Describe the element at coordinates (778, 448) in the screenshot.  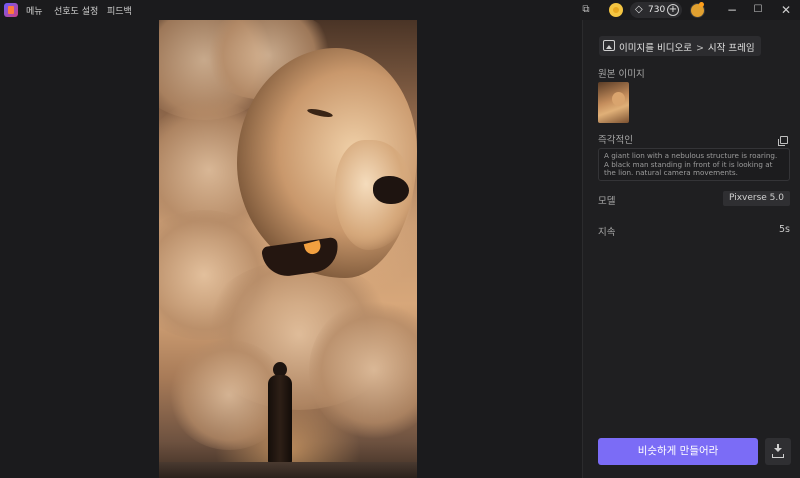
I see `download-icon` at that location.